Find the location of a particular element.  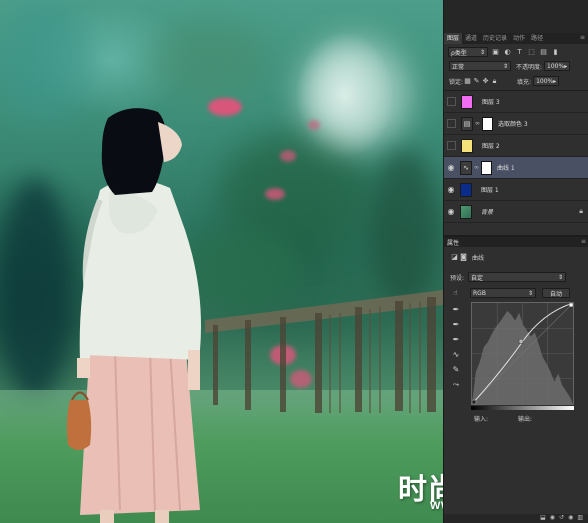

tab-history: 历史记录 is located at coordinates (495, 38).